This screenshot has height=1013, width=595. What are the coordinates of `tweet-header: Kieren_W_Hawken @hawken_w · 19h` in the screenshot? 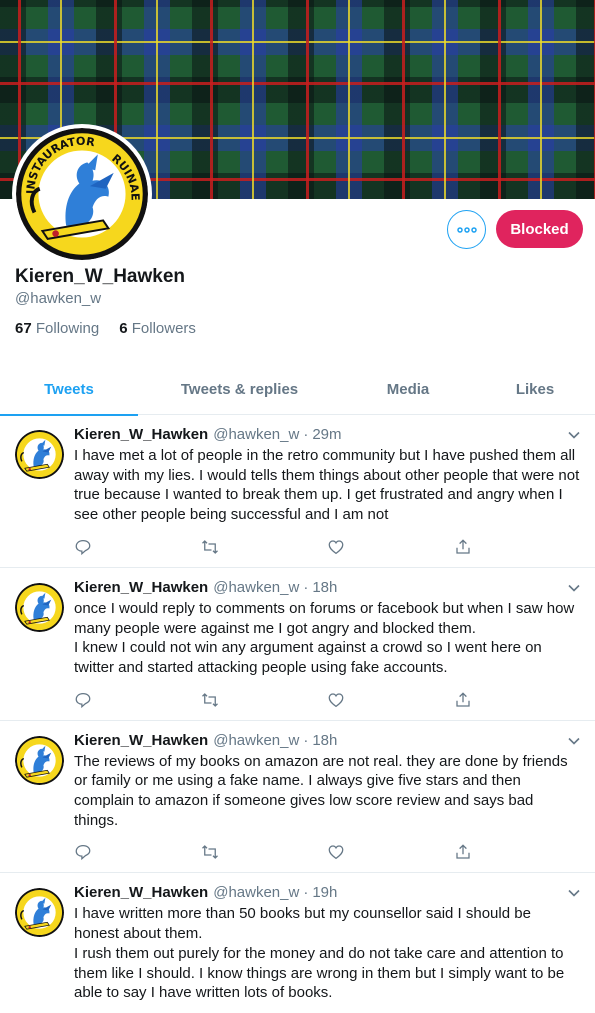 It's located at (327, 893).